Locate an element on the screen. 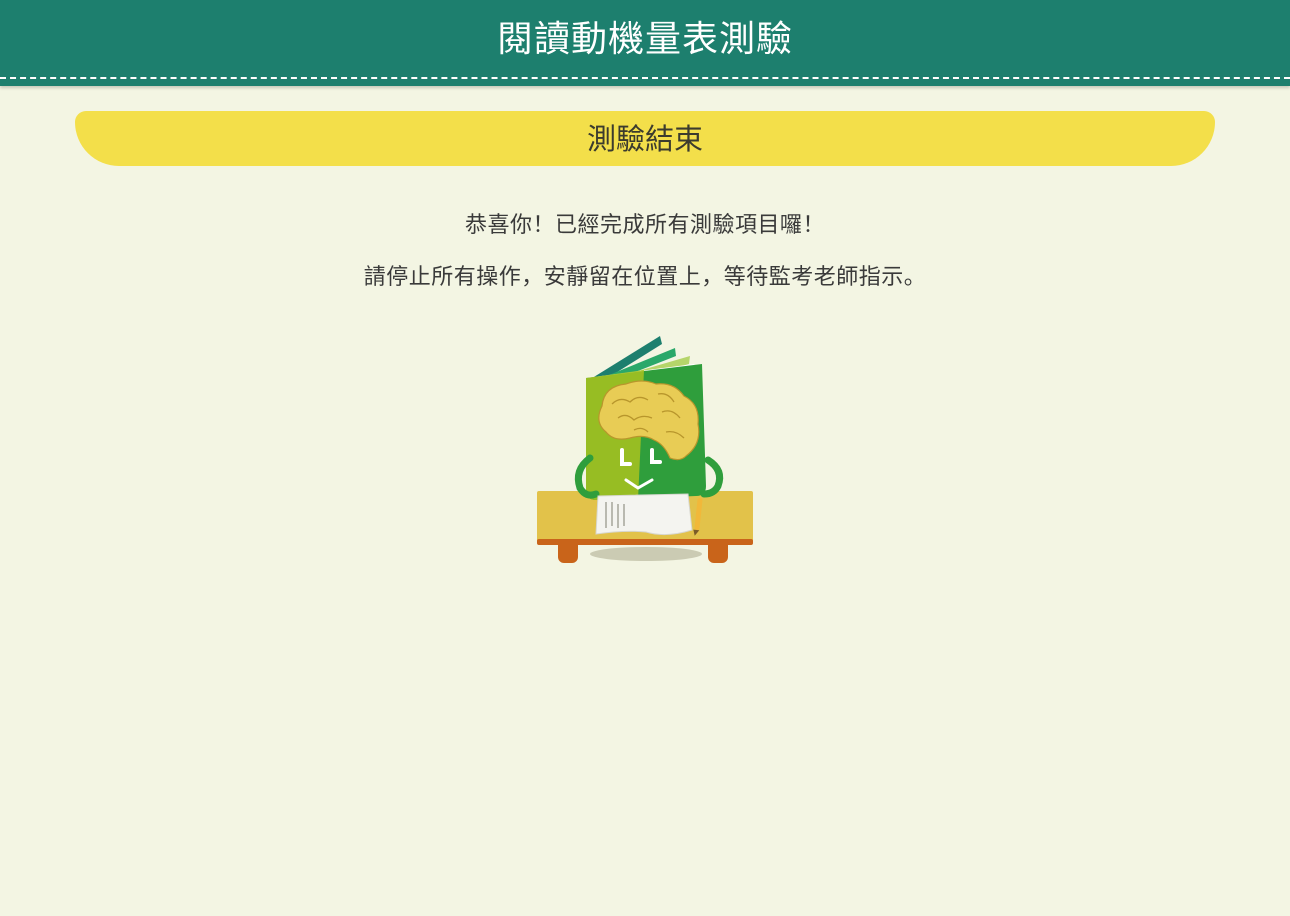 The height and width of the screenshot is (916, 1290). book-mascot-at-desk-icon is located at coordinates (646, 450).